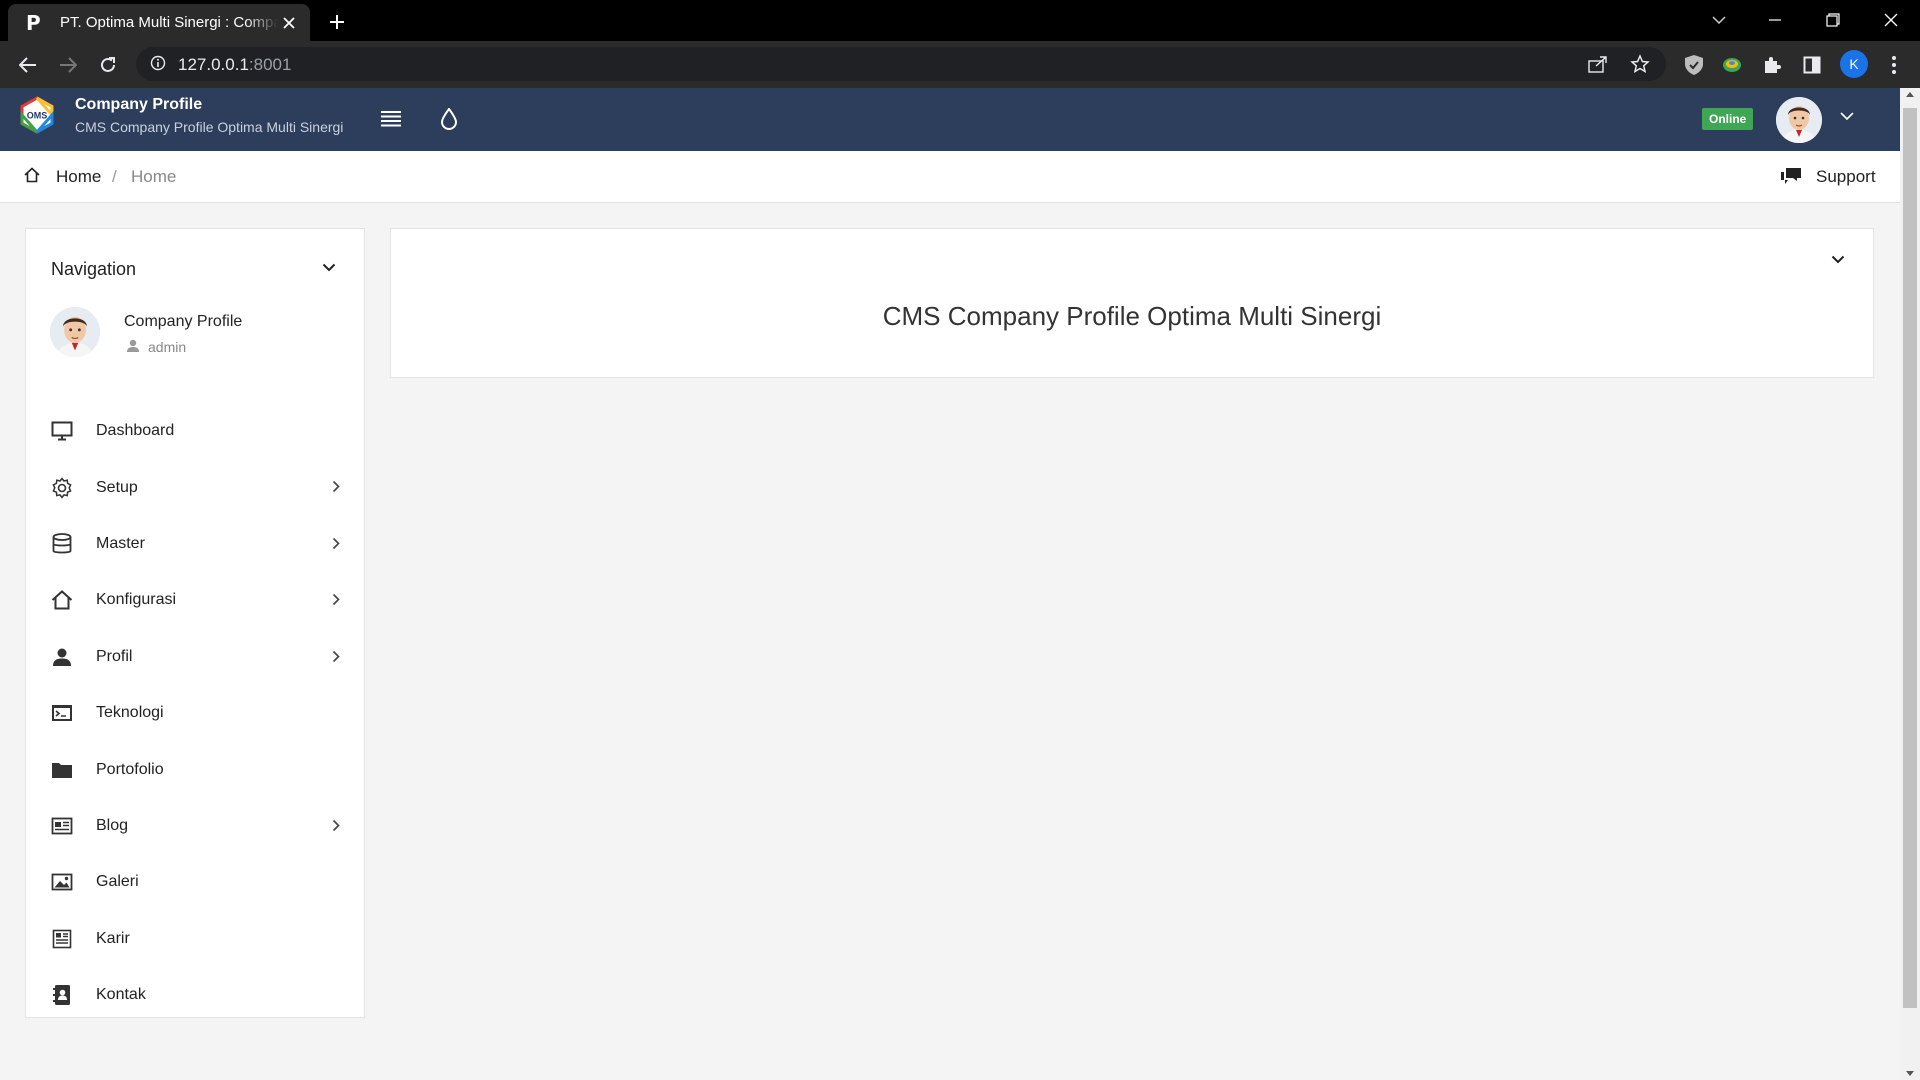 The image size is (1920, 1080). What do you see at coordinates (1598, 64) in the screenshot?
I see `share-icon` at bounding box center [1598, 64].